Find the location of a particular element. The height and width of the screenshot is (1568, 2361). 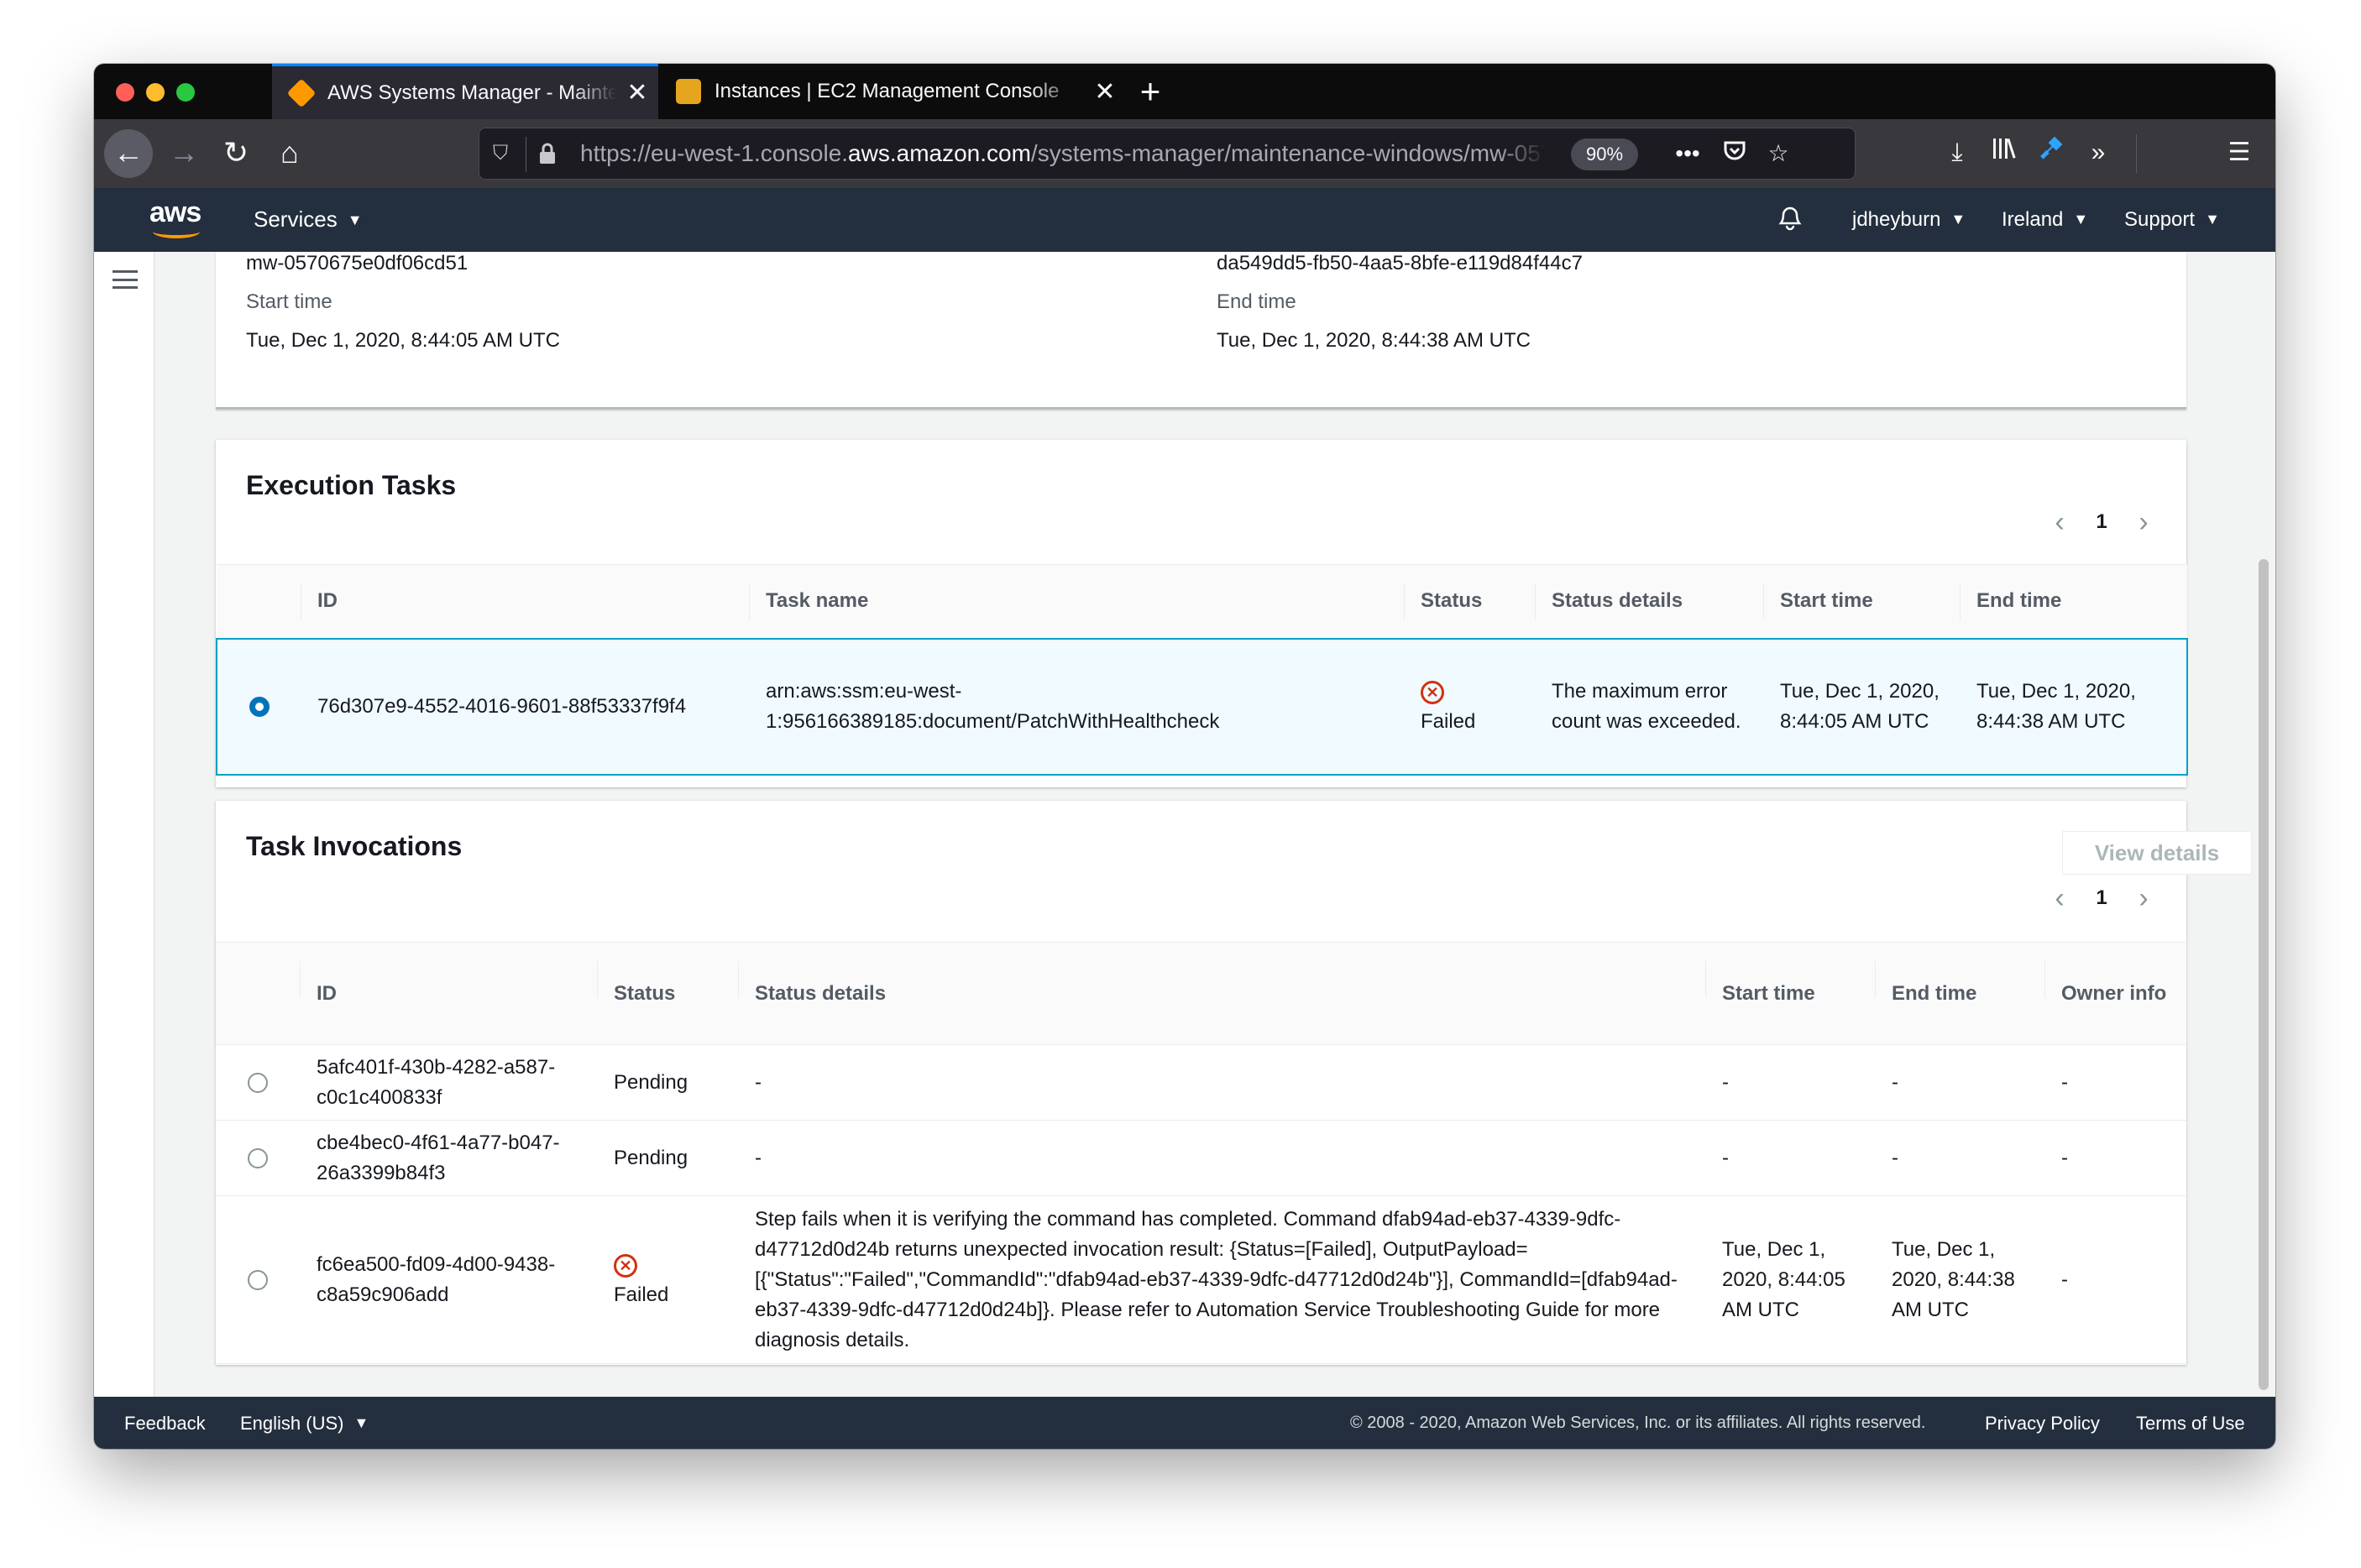

language-selector: English (US) ▼ is located at coordinates (304, 1424).